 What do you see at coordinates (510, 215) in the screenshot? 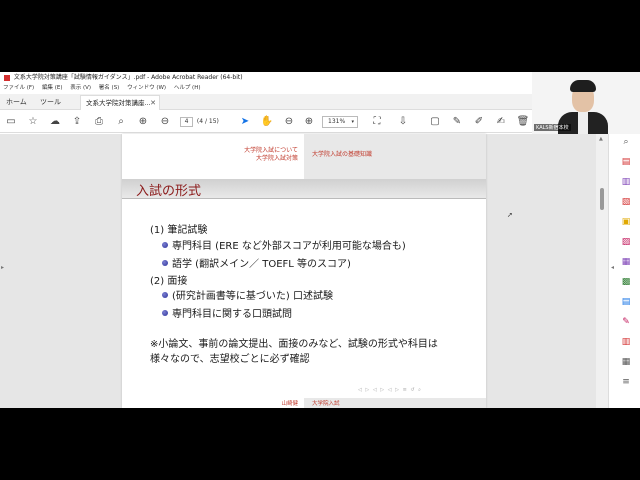
I see `mouse-cursor-icon: ➚` at bounding box center [510, 215].